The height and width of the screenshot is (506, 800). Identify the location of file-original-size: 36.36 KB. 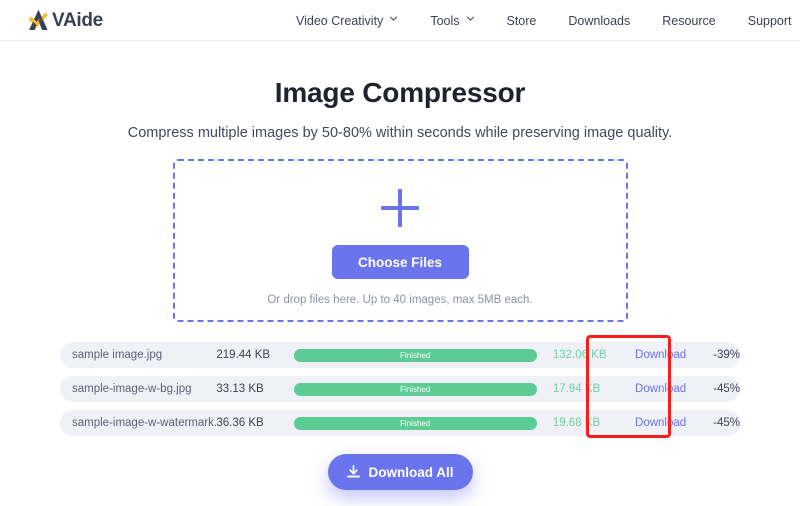
(240, 423).